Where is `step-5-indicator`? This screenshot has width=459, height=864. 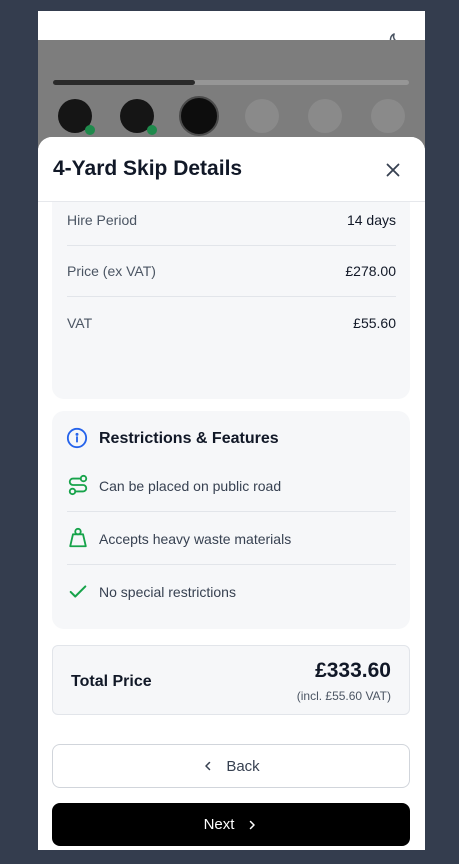
step-5-indicator is located at coordinates (325, 116).